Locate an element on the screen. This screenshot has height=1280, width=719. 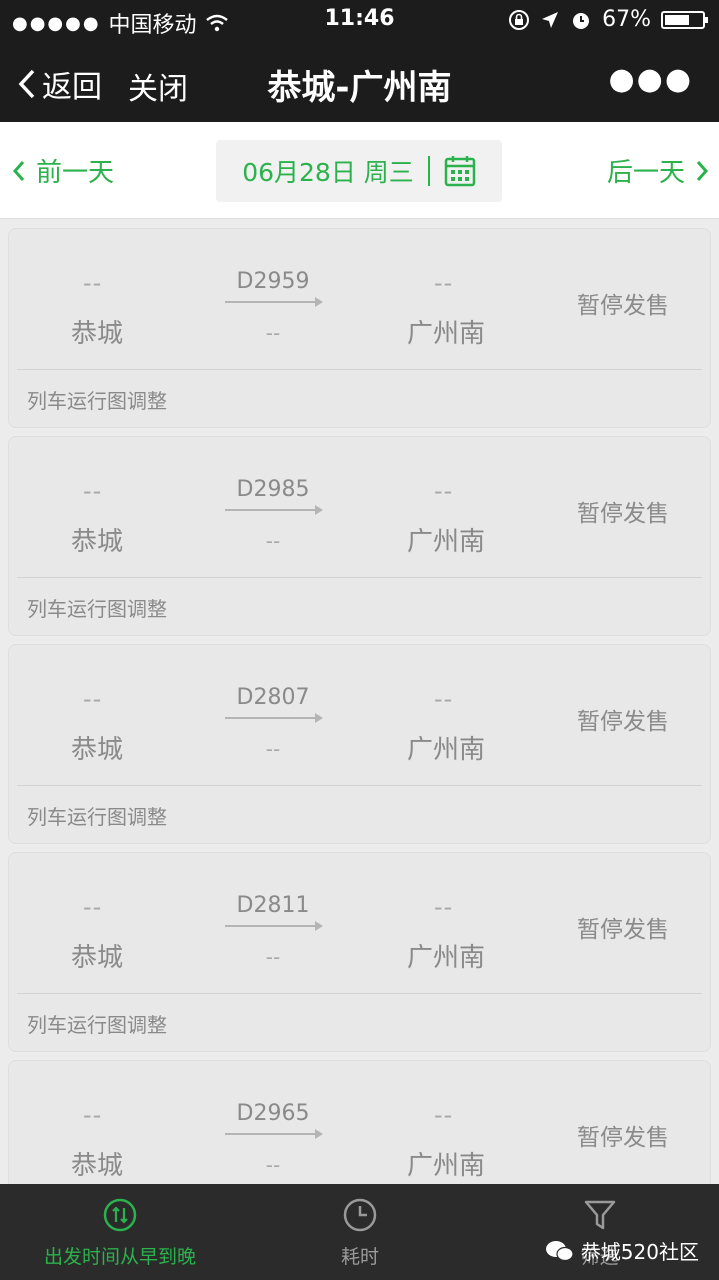
nav-bar: 返回 关闭 恭城-广州南 ●●● is located at coordinates (359, 81).